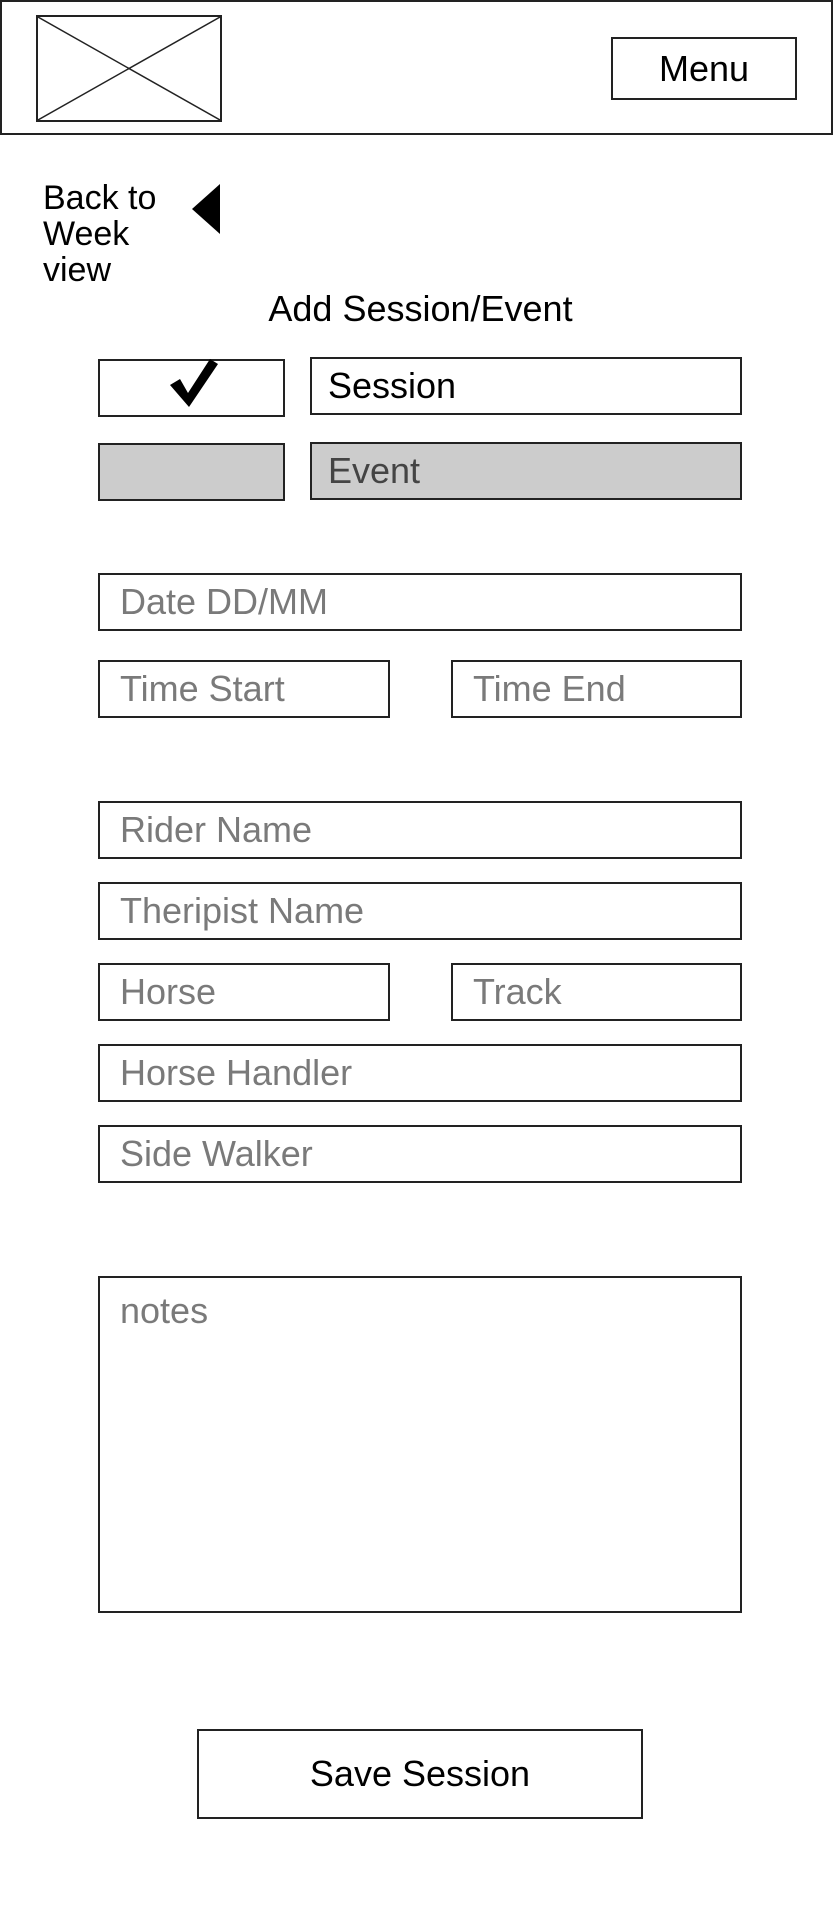 The height and width of the screenshot is (1914, 833). Describe the element at coordinates (420, 1154) in the screenshot. I see `side-walker-input` at that location.